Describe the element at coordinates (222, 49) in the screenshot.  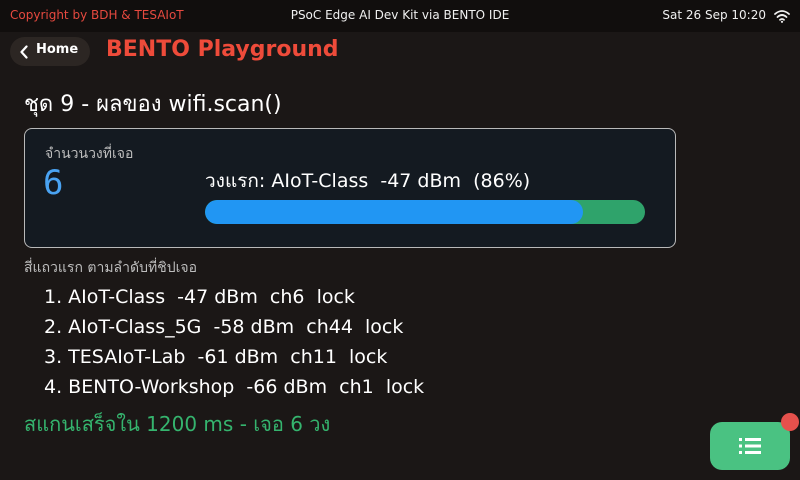
I see `app-title: BENTO Playground` at that location.